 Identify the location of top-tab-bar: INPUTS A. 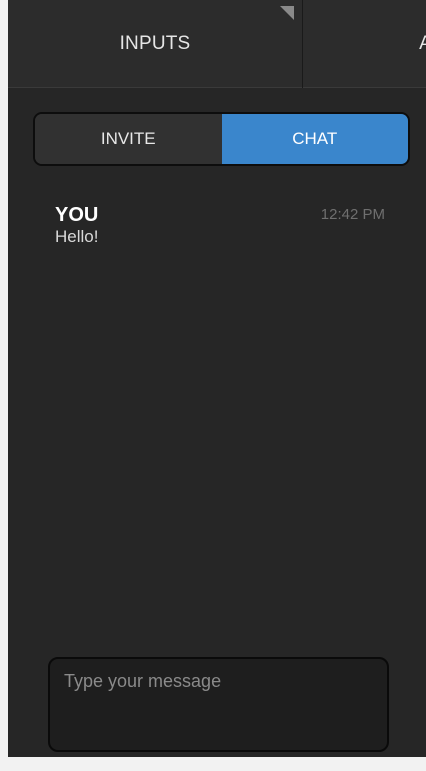
(217, 44).